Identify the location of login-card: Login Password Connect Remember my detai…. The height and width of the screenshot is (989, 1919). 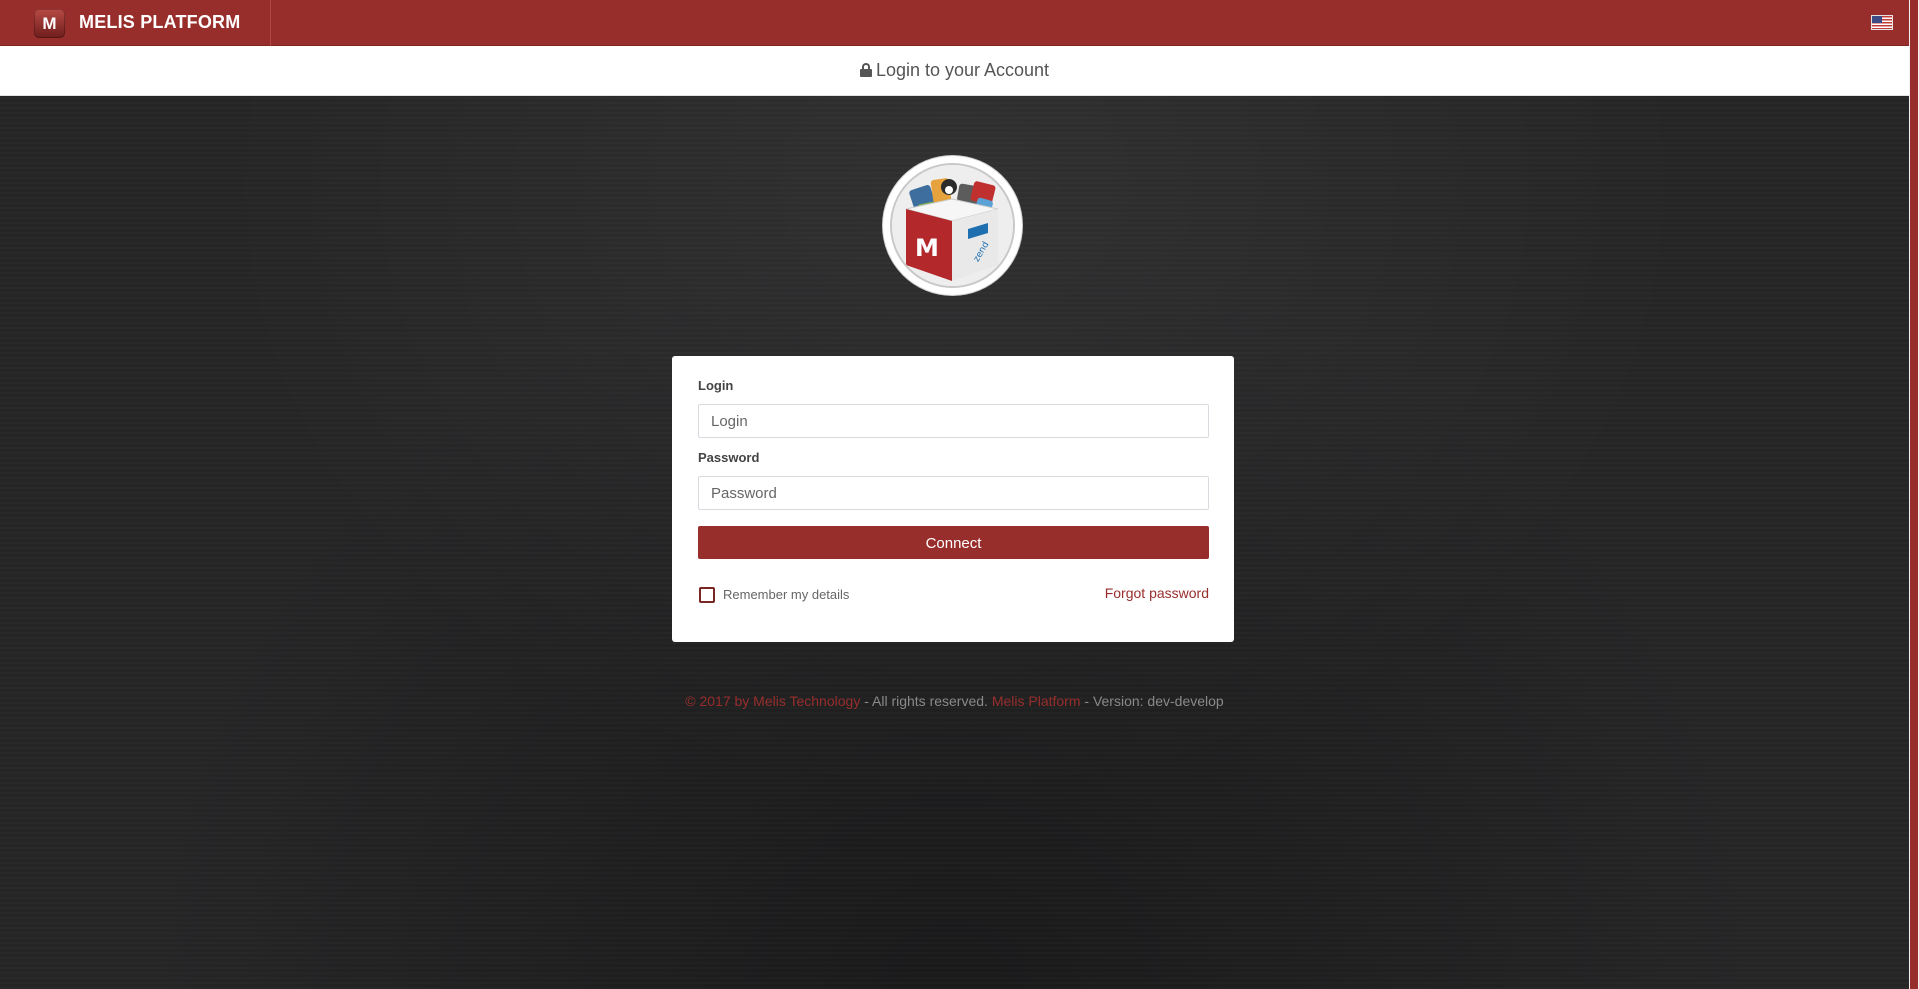
(953, 499).